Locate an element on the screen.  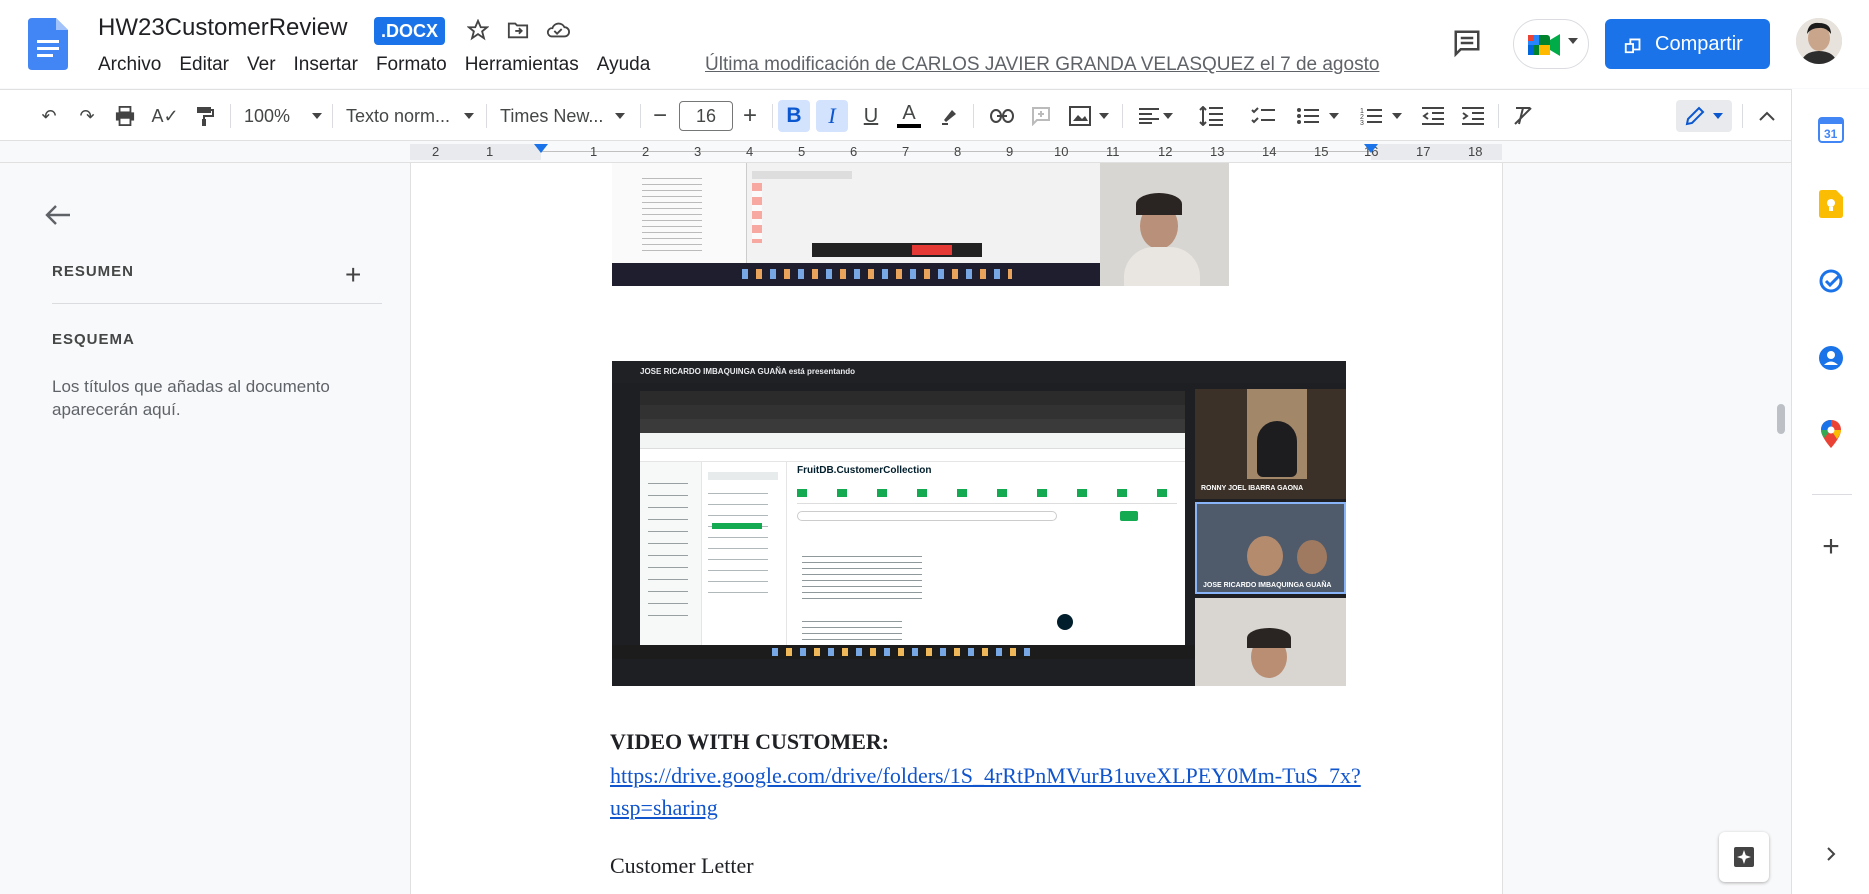
text-color-button: A is located at coordinates (909, 116).